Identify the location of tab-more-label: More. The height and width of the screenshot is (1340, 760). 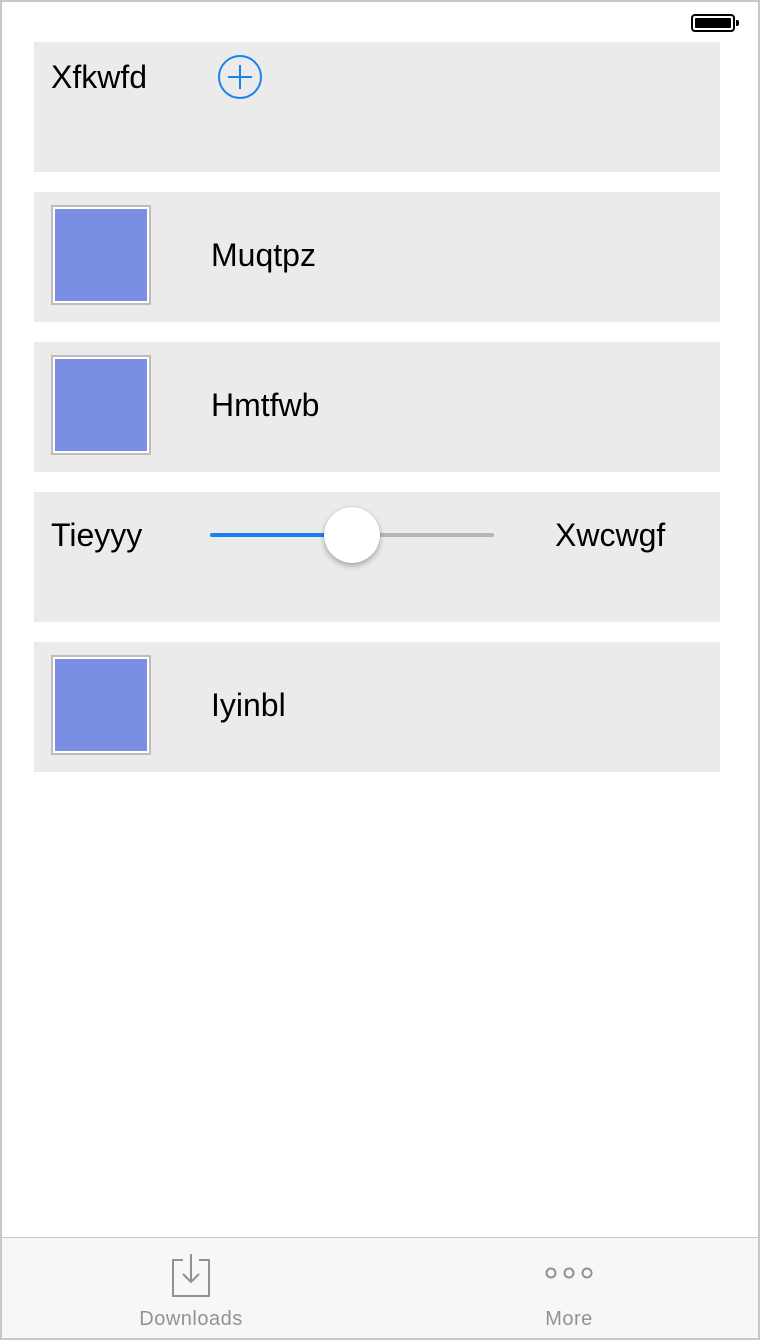
(569, 1319).